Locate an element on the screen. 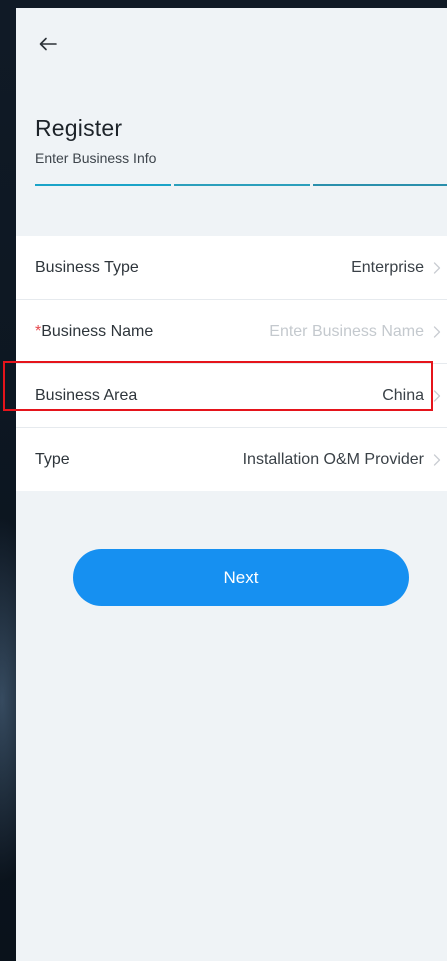 This screenshot has height=961, width=447. type-value: Installation O&M Provider is located at coordinates (333, 459).